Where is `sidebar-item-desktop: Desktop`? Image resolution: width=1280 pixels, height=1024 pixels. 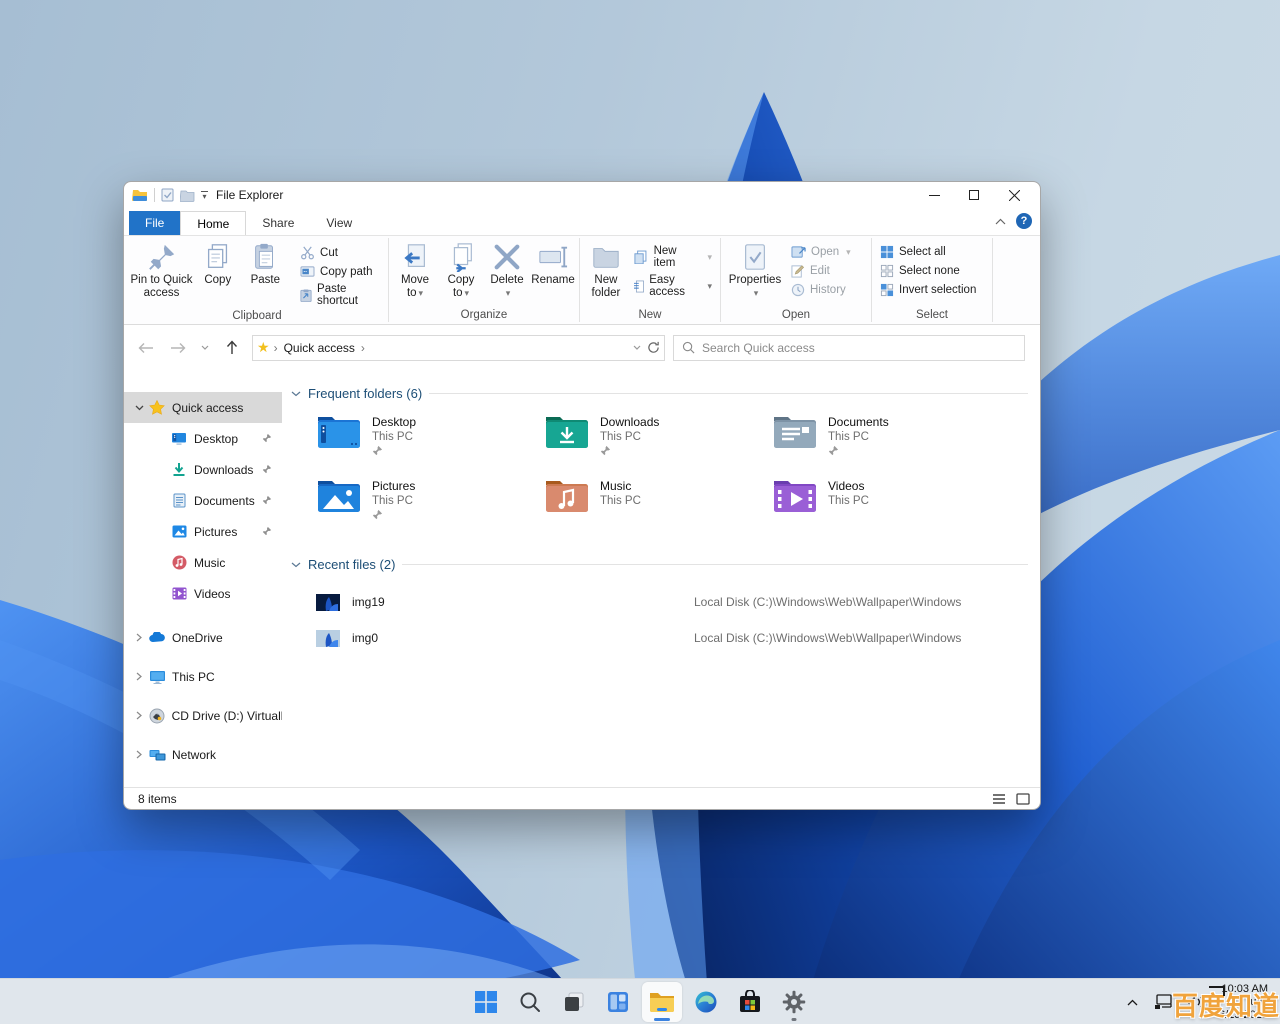
sidebar-item-desktop: Desktop is located at coordinates (203, 438).